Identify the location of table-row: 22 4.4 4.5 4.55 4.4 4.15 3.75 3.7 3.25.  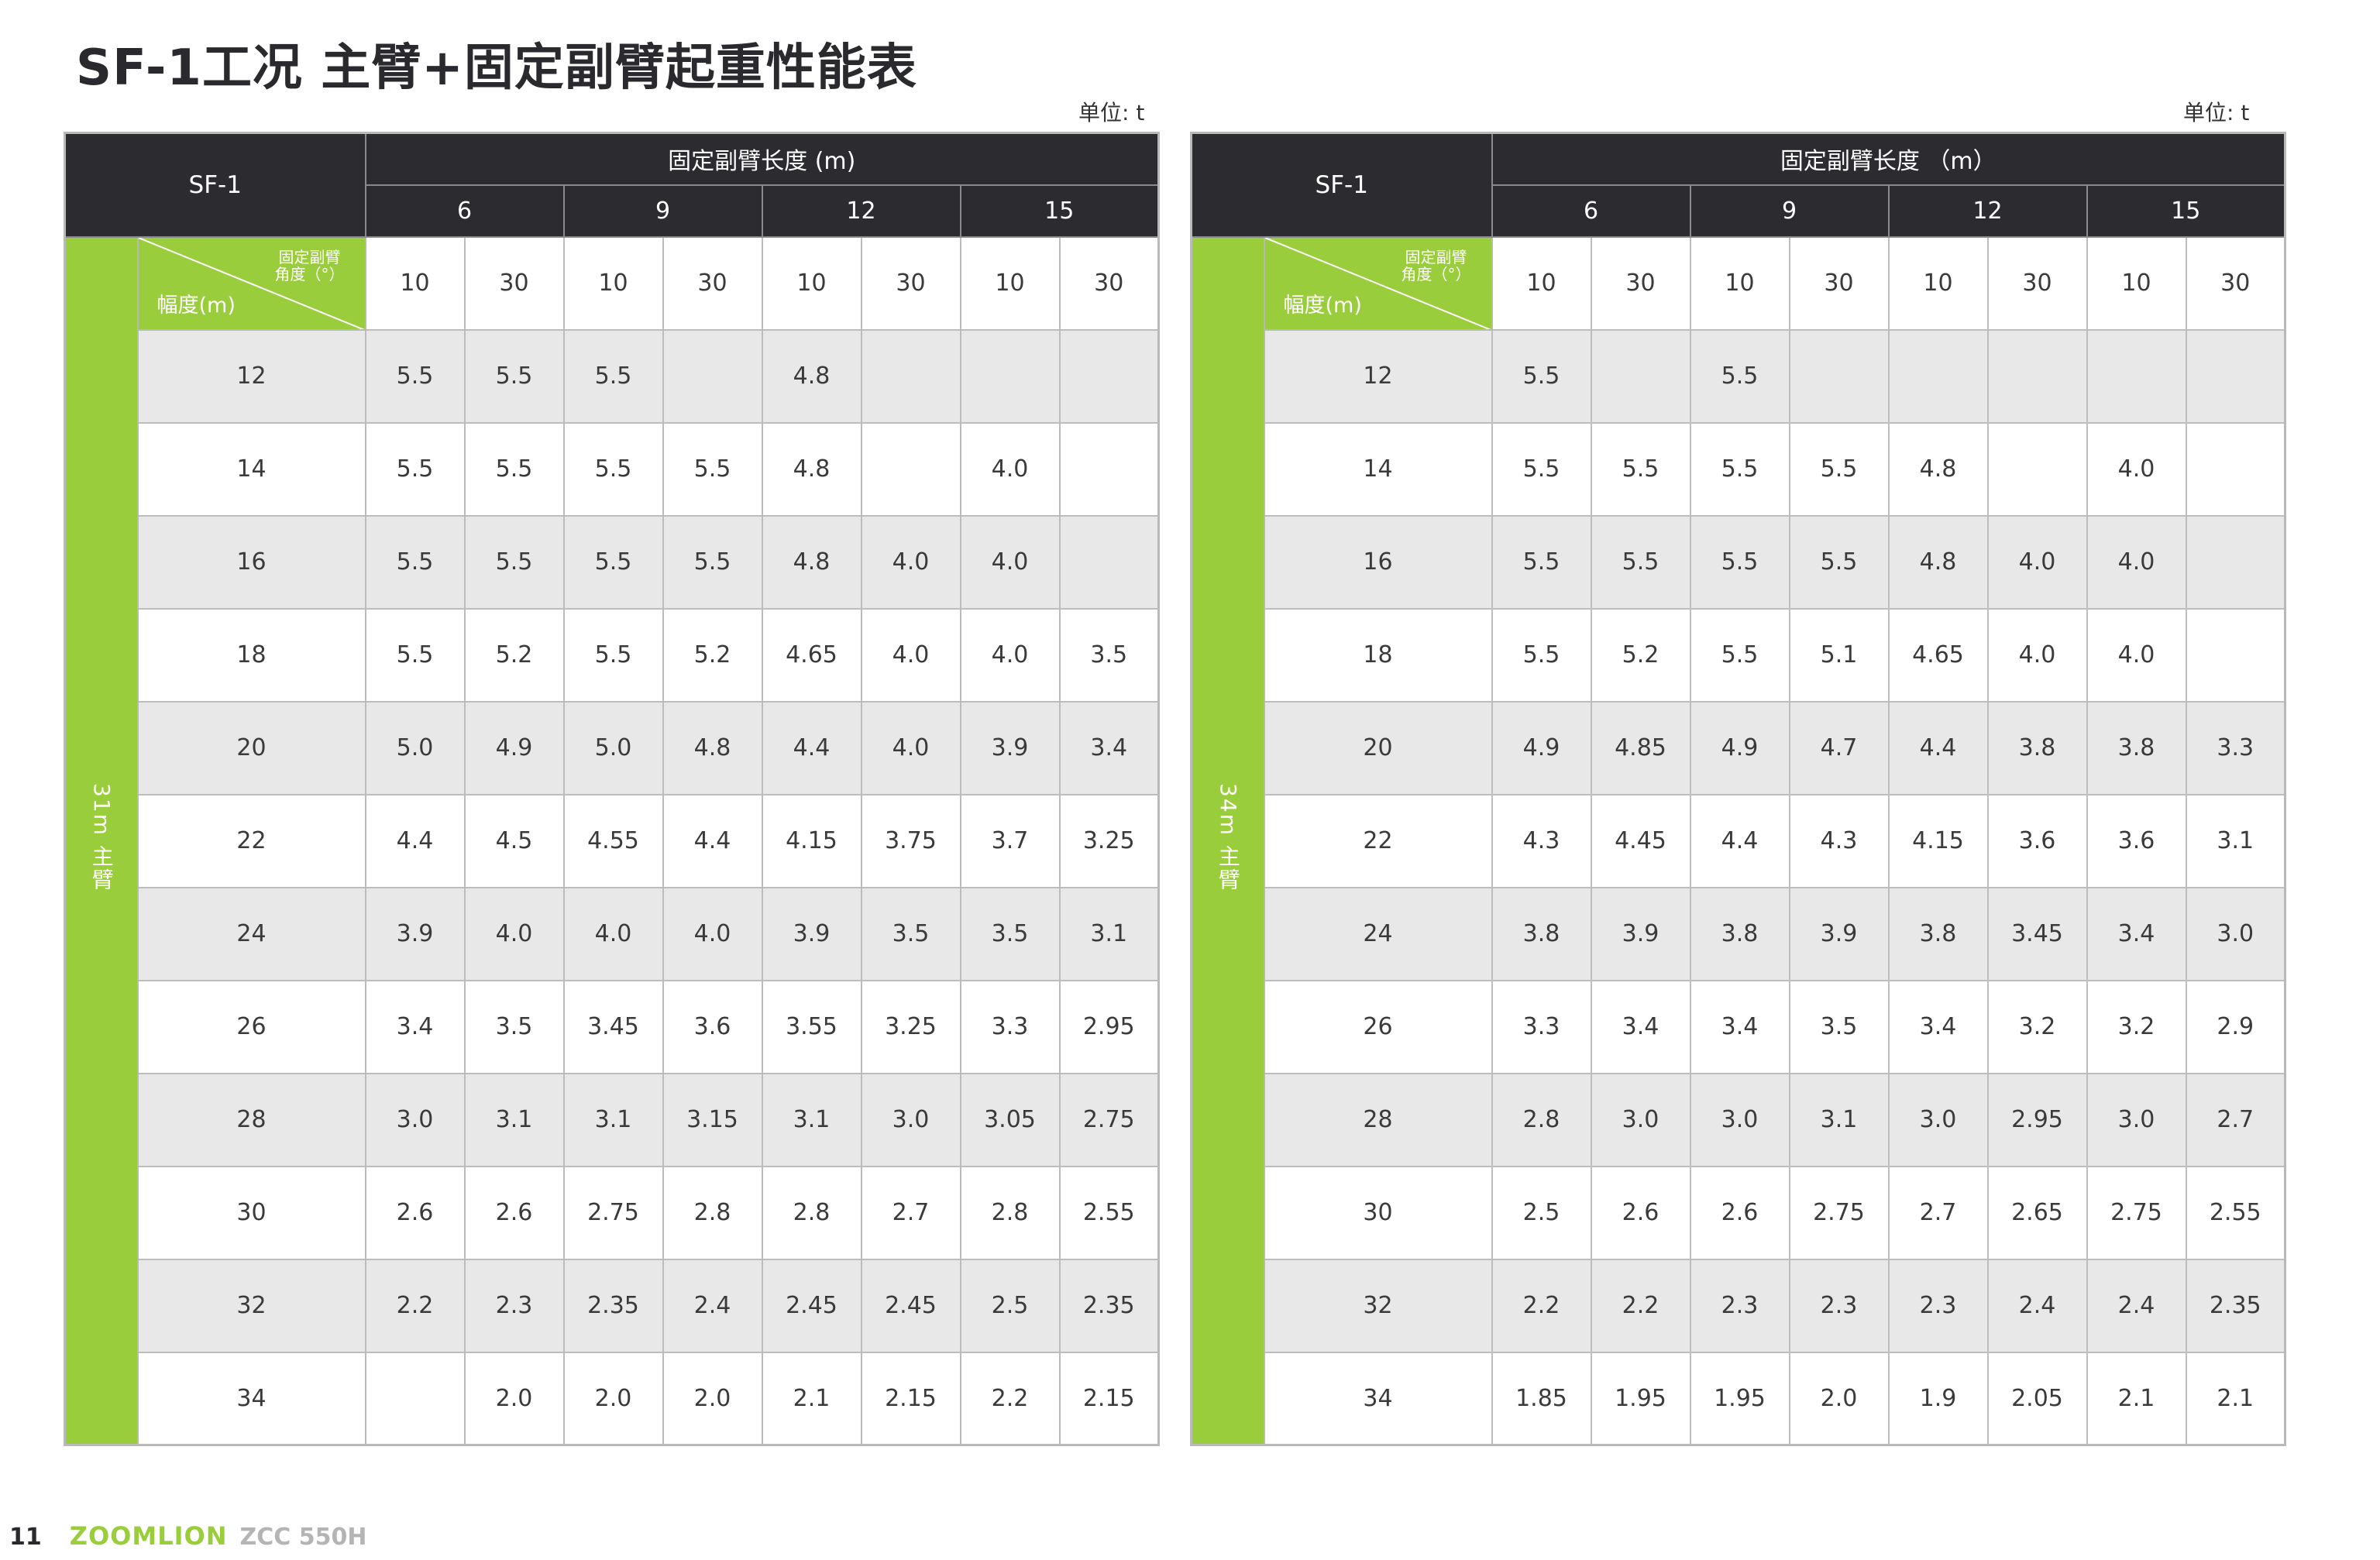
(612, 840).